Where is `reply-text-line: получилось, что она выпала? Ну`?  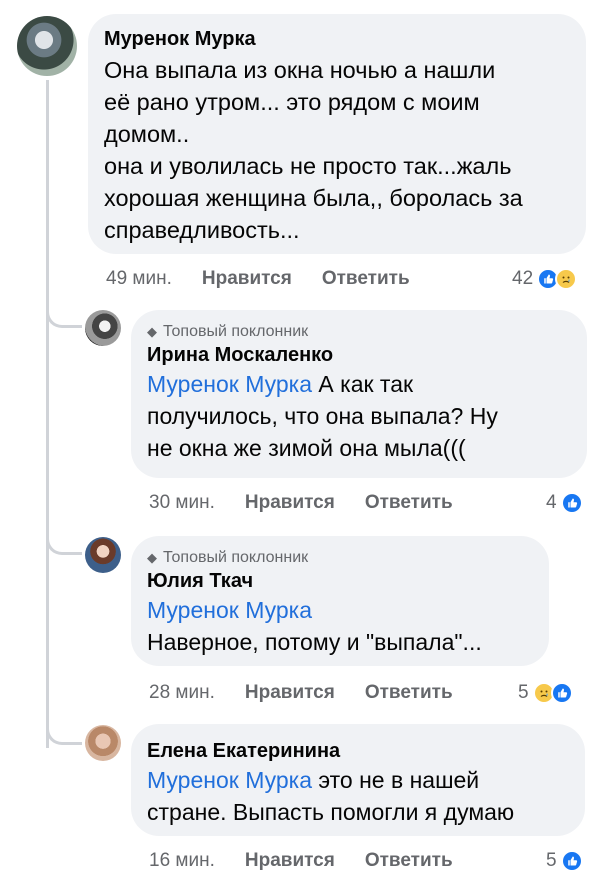 reply-text-line: получилось, что она выпала? Ну is located at coordinates (322, 416).